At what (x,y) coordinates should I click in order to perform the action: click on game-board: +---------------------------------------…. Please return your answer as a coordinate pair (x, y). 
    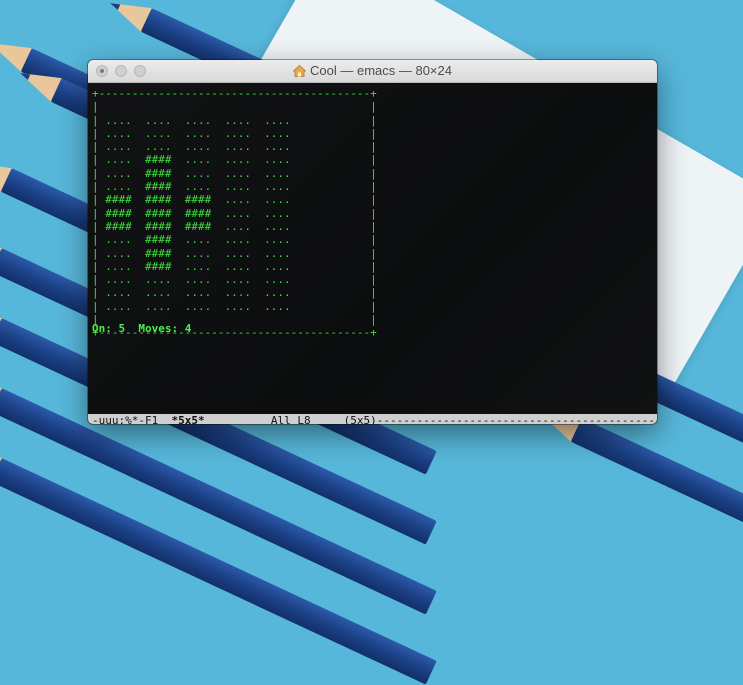
    Looking at the image, I should click on (234, 213).